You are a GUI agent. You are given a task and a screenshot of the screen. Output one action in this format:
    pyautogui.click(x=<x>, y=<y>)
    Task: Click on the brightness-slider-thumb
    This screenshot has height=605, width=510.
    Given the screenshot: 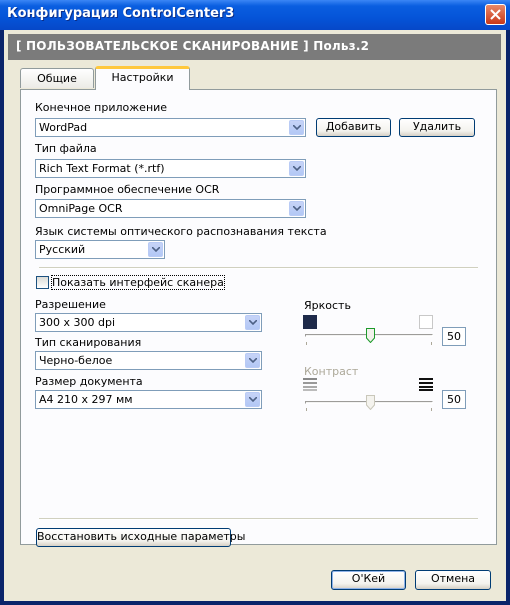 What is the action you would take?
    pyautogui.click(x=370, y=335)
    